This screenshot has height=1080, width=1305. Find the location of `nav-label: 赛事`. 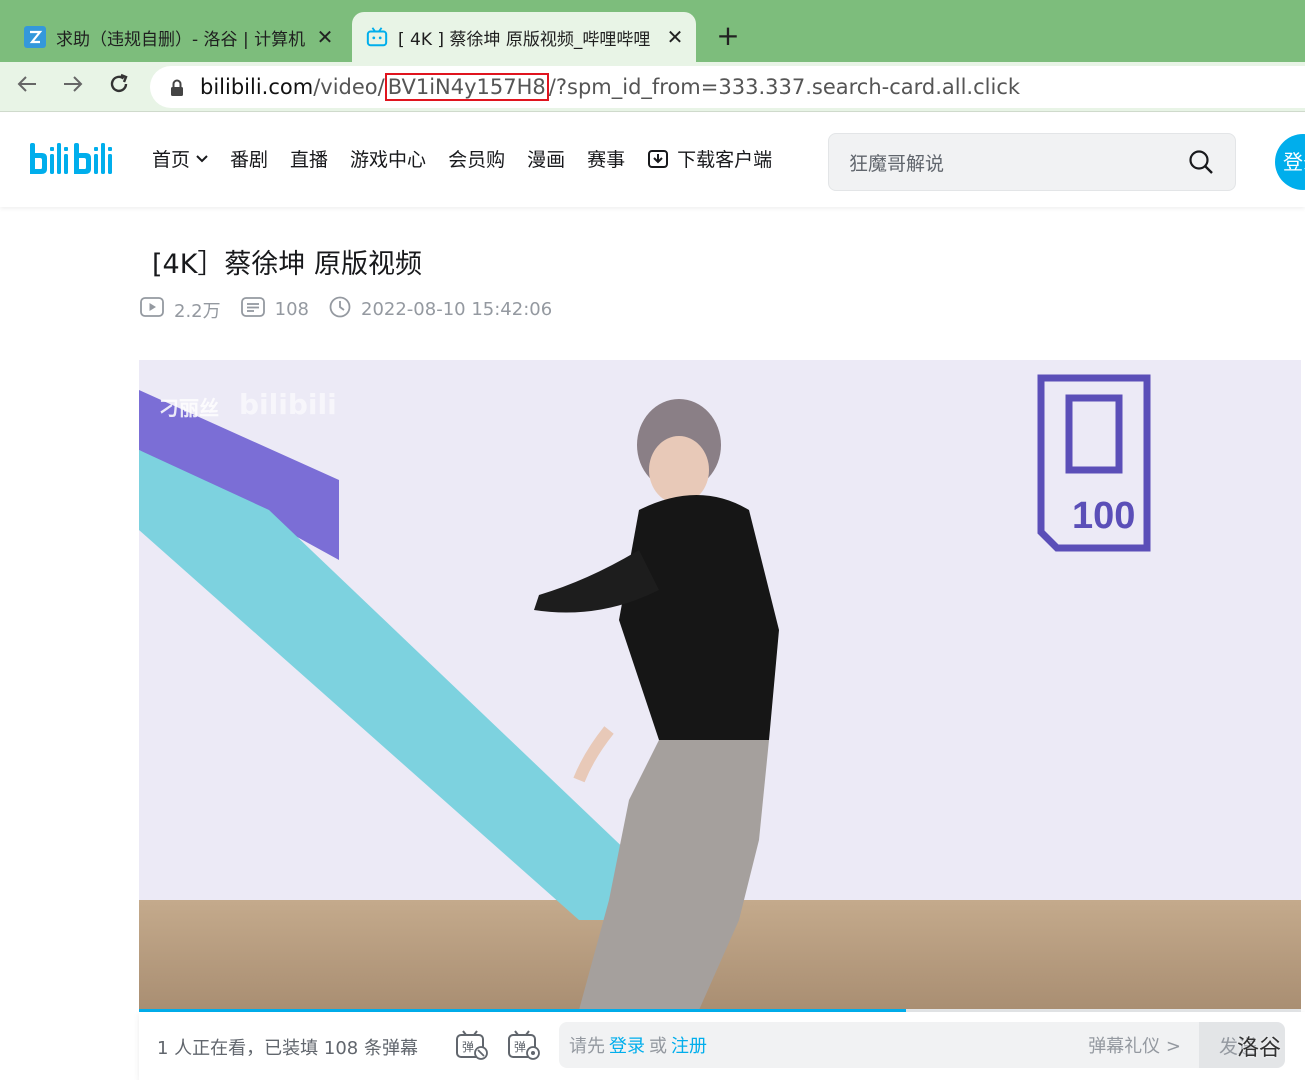

nav-label: 赛事 is located at coordinates (606, 160).